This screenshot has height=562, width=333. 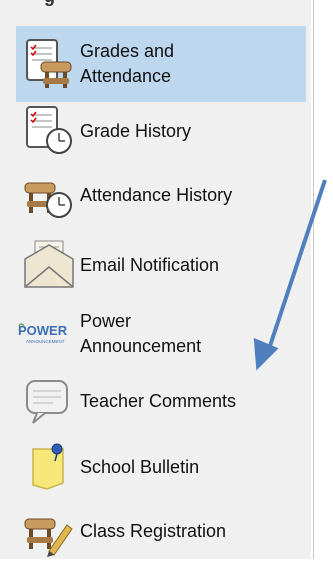 What do you see at coordinates (140, 466) in the screenshot?
I see `nav-label: School Bulletin` at bounding box center [140, 466].